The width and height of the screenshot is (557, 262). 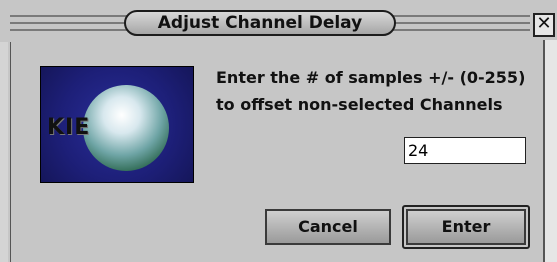 What do you see at coordinates (117, 124) in the screenshot?
I see `kie-logo-icon: KIE` at bounding box center [117, 124].